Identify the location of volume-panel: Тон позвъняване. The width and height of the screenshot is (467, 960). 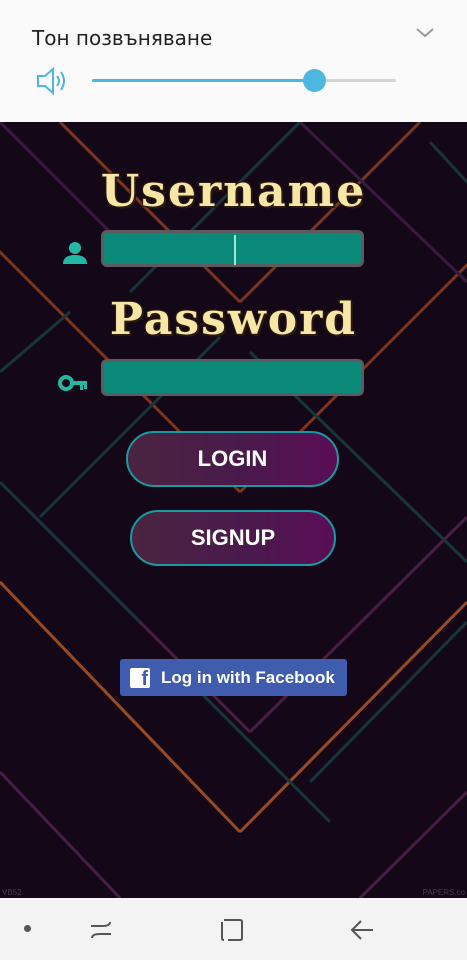
(233, 61).